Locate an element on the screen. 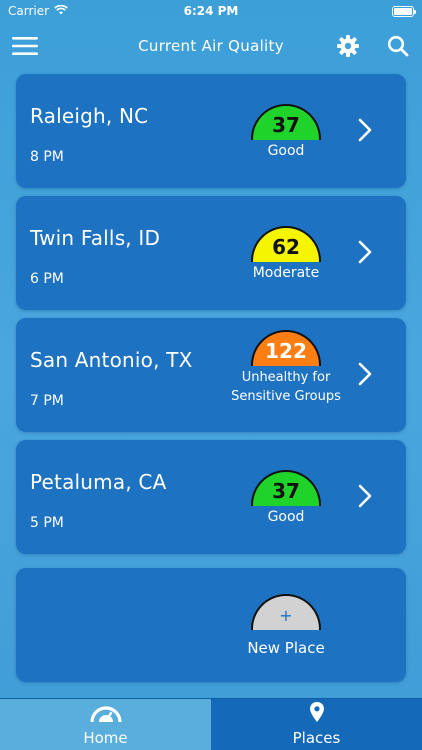  location-card-petaluma: Petaluma, CA 5 PM 37 Good is located at coordinates (211, 497).